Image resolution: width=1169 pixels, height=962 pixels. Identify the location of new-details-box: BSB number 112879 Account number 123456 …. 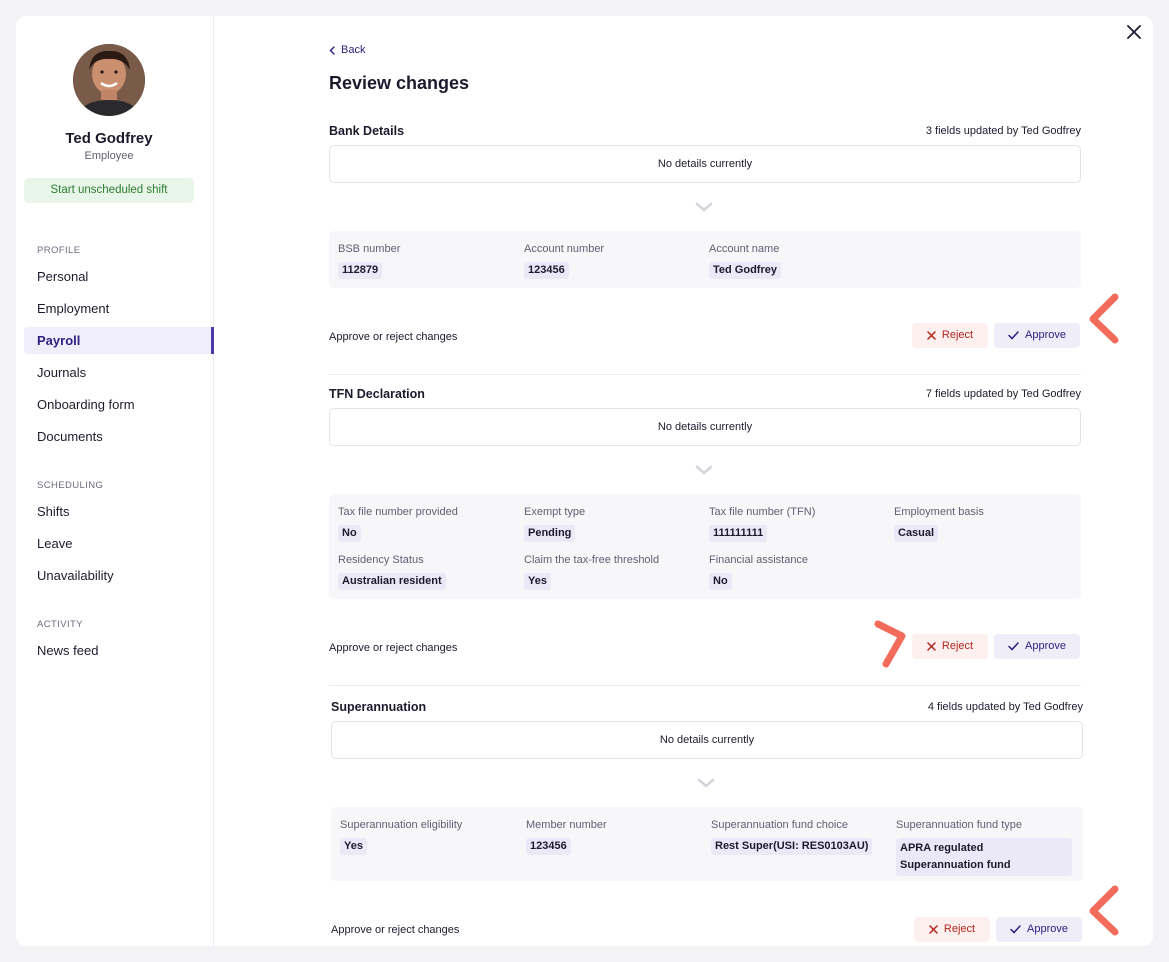
(705, 259).